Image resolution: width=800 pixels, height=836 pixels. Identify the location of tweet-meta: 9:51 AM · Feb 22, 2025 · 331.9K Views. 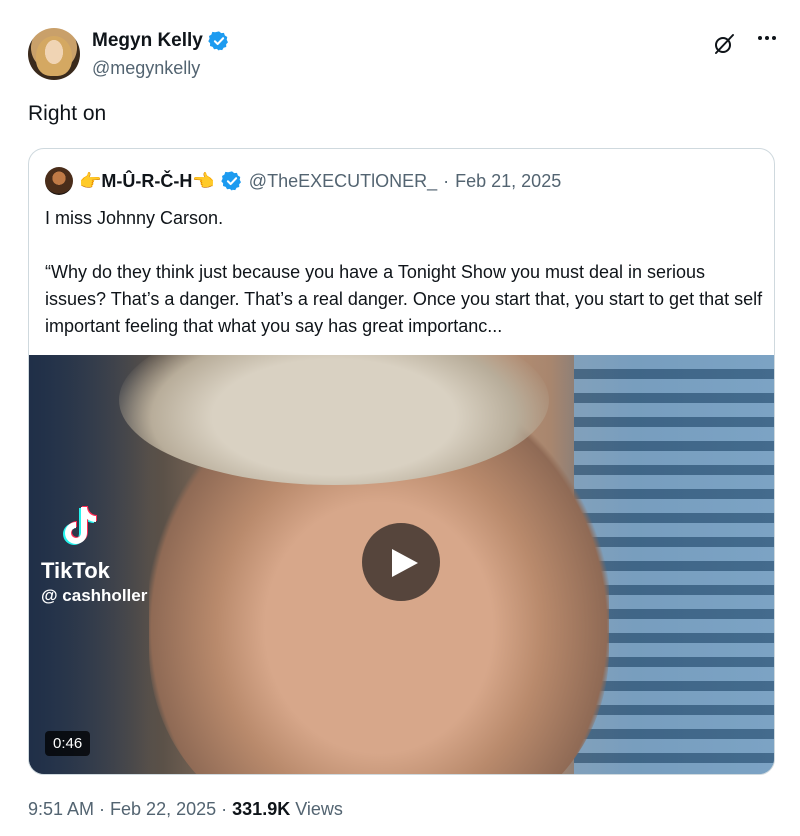
(185, 809).